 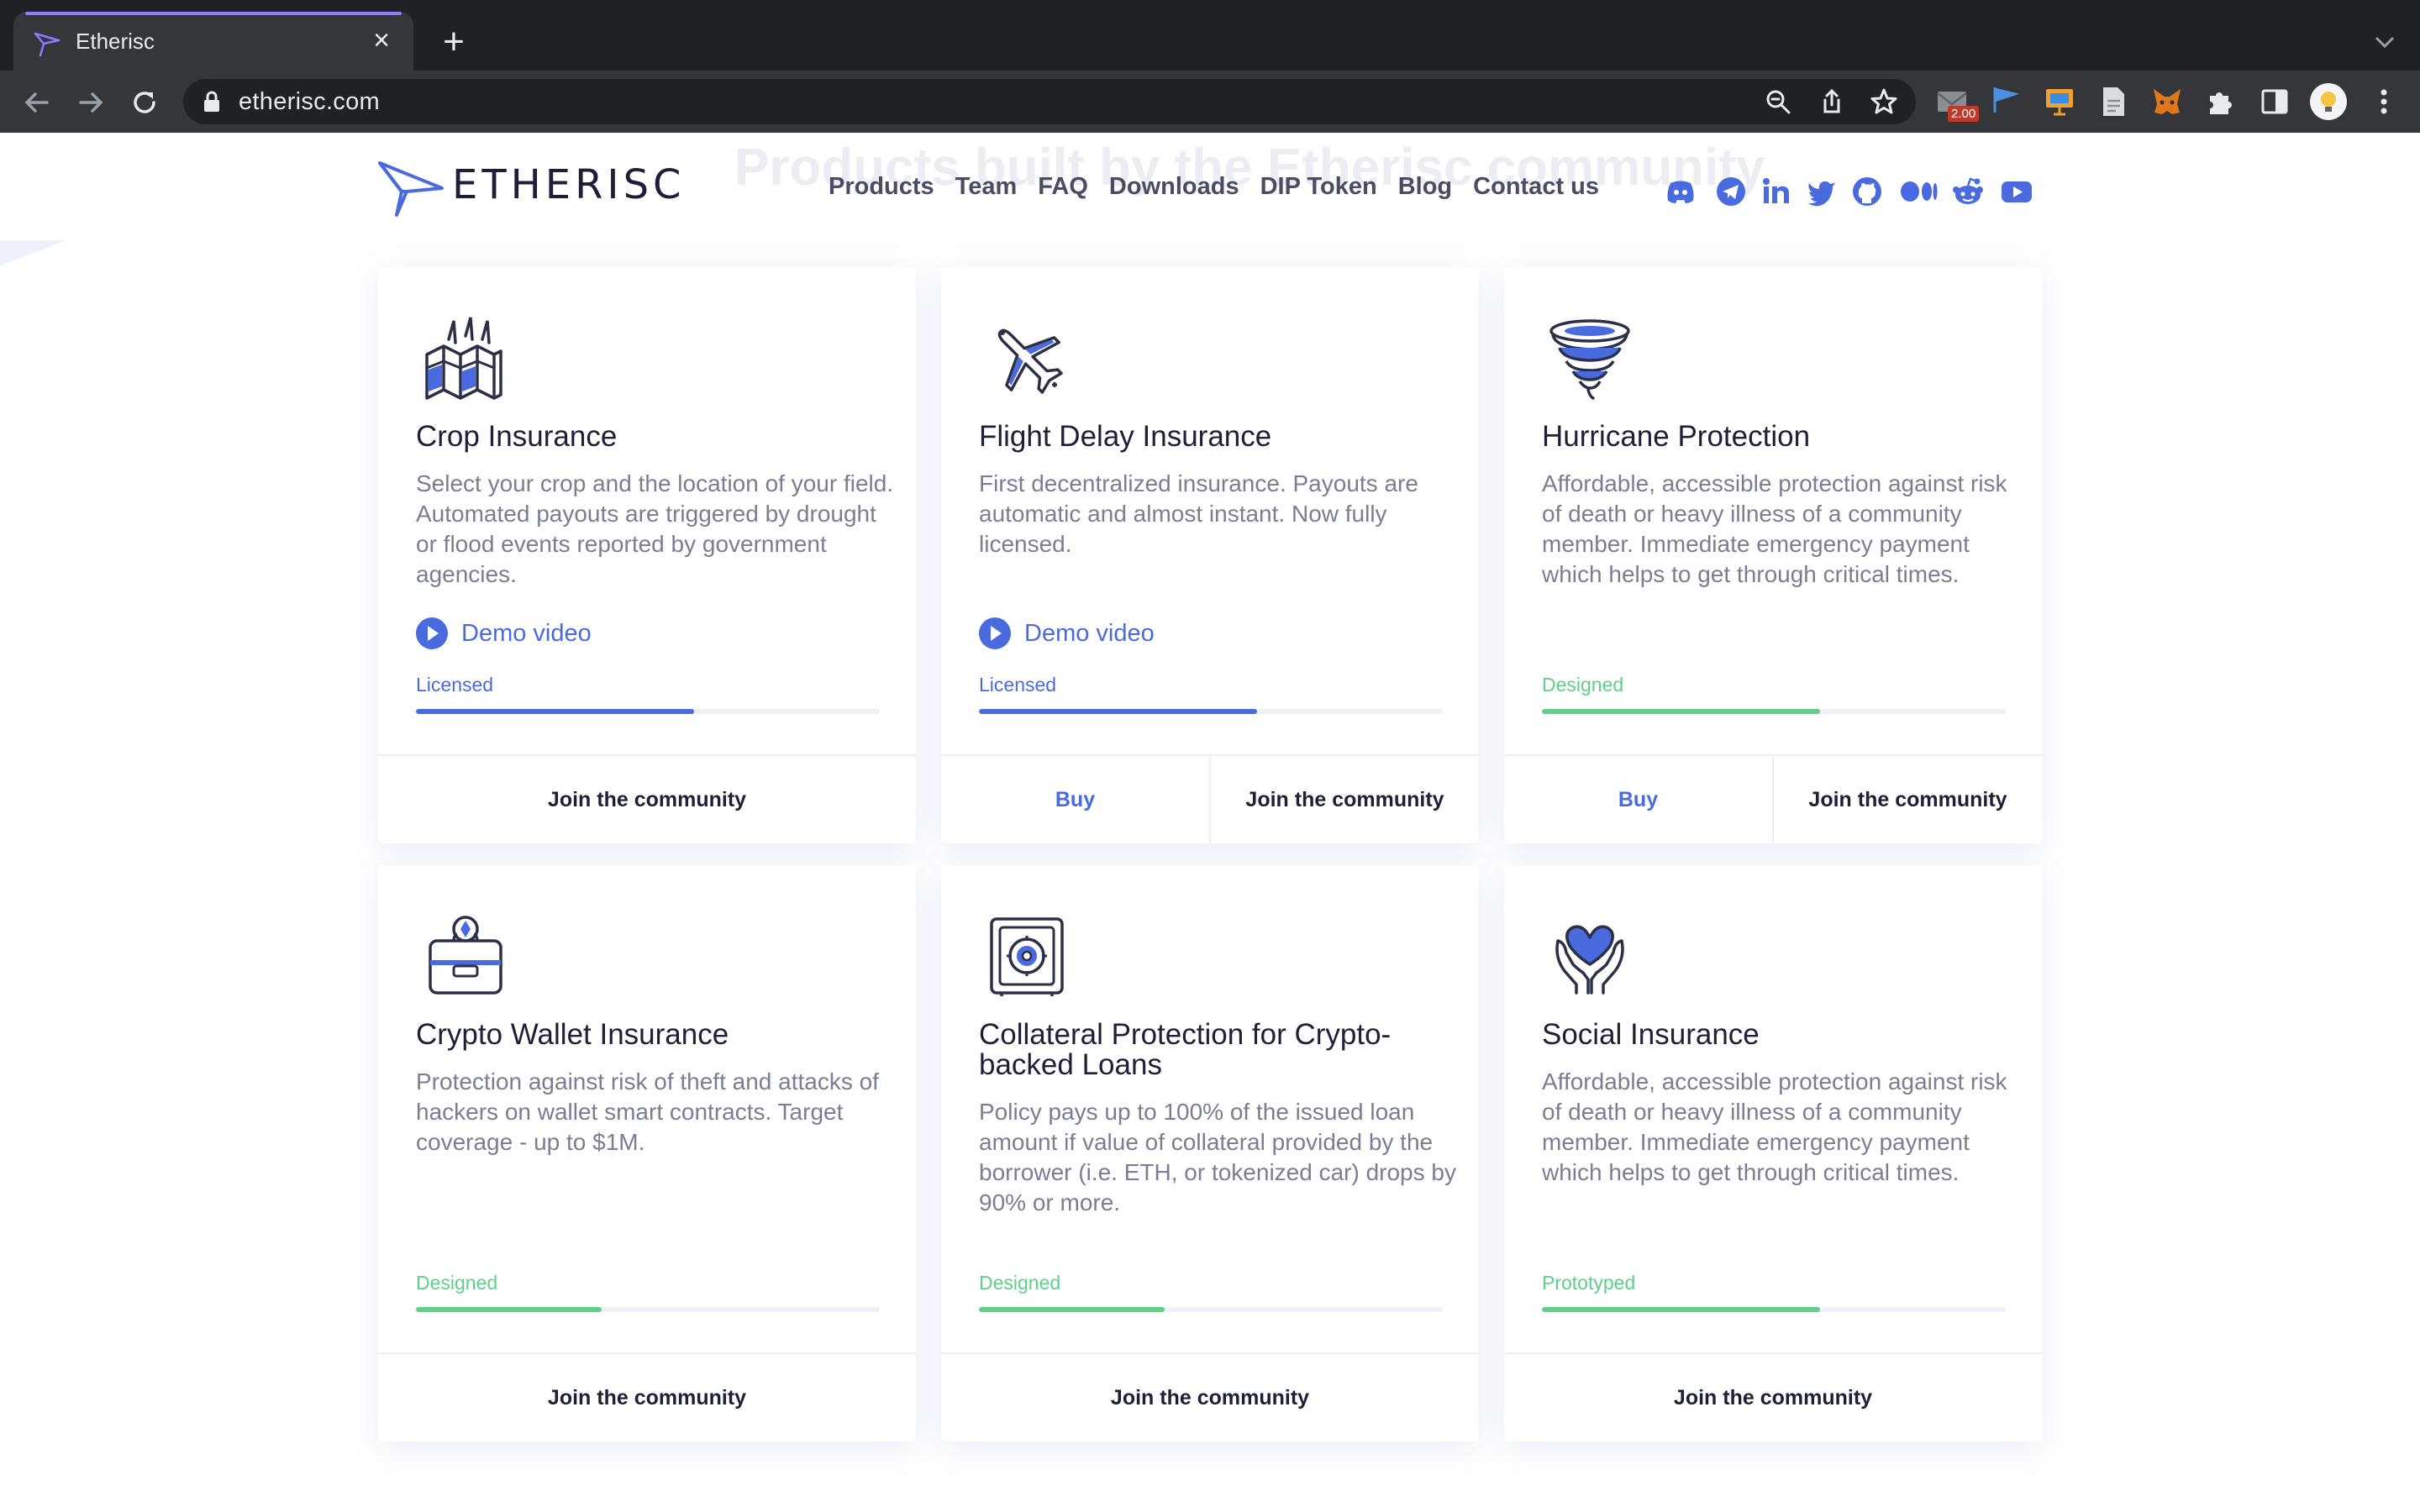 I want to click on status-label: Prototyped, so click(x=1589, y=1283).